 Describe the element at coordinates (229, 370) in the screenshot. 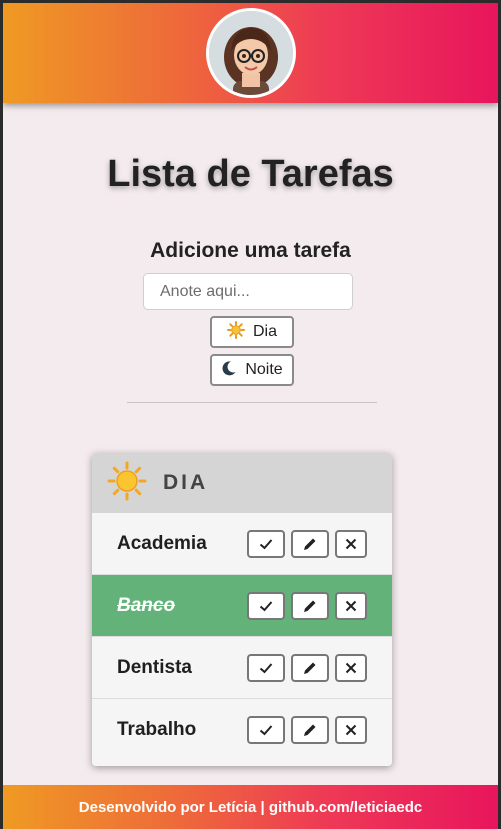

I see `moon-icon` at that location.